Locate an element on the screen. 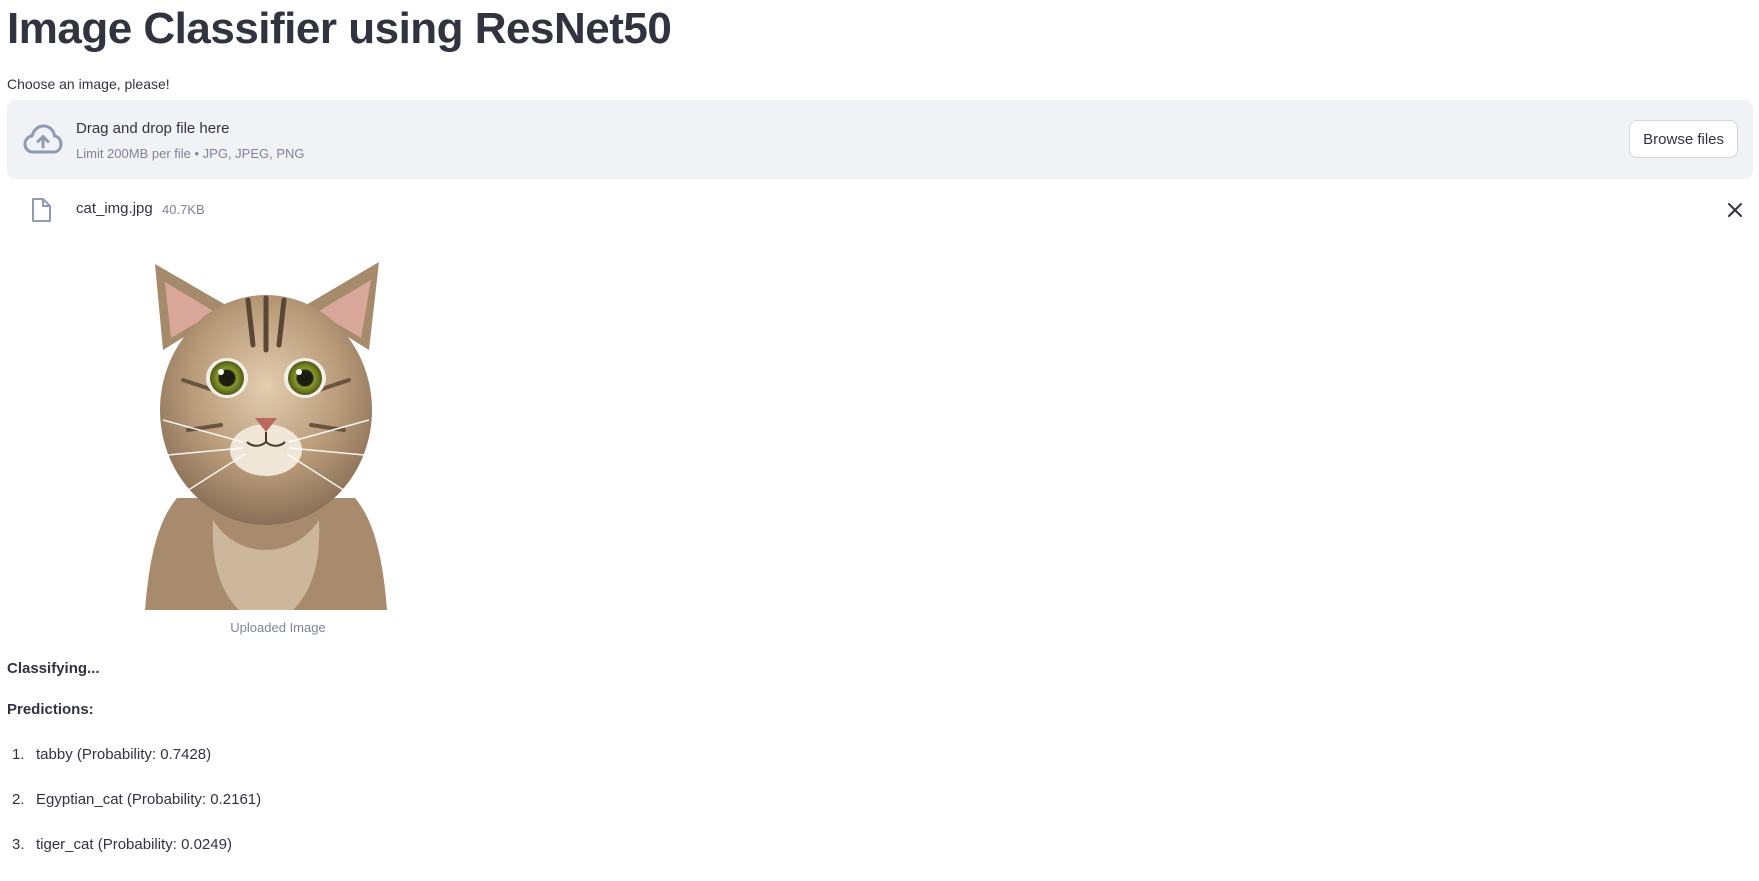 This screenshot has width=1759, height=881. uploaded-cat-image is located at coordinates (266, 436).